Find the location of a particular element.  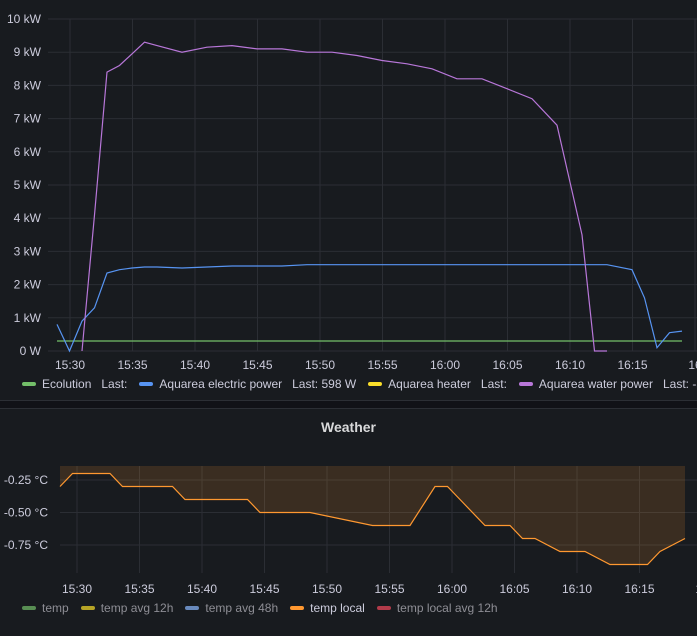

legend-item: Aquarea heater Last: is located at coordinates (437, 384).